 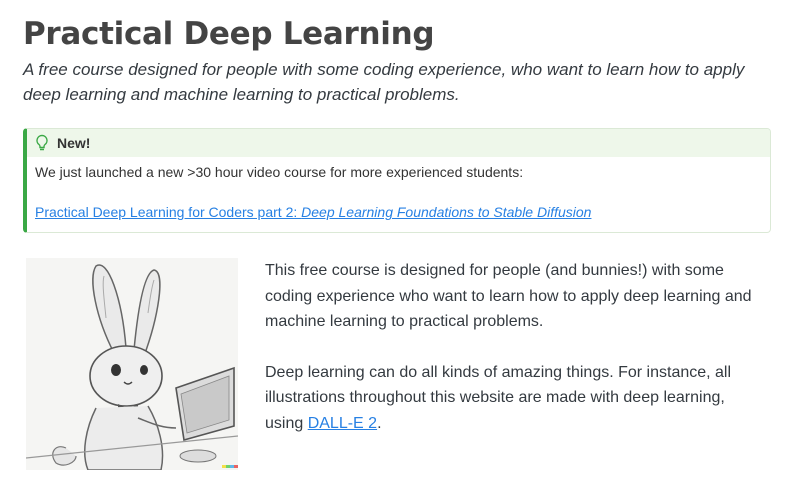 What do you see at coordinates (398, 143) in the screenshot?
I see `callout-header: New!` at bounding box center [398, 143].